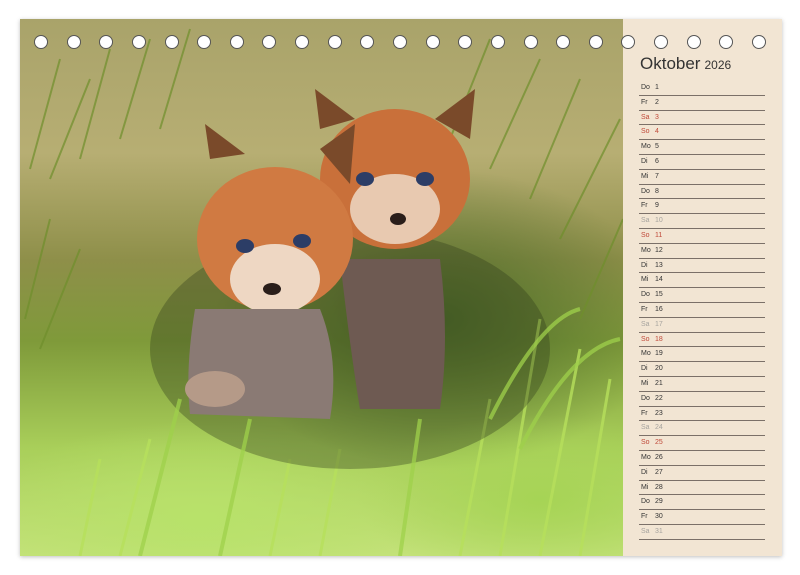 This screenshot has height=575, width=800. What do you see at coordinates (702, 236) in the screenshot?
I see `day-row: So 11` at bounding box center [702, 236].